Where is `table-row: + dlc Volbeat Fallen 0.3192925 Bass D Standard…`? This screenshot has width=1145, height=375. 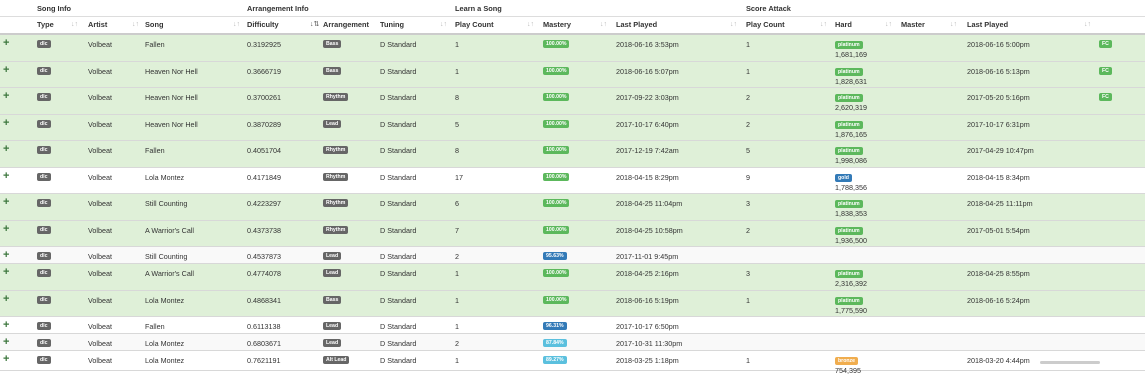
table-row: + dlc Volbeat Fallen 0.3192925 Bass D Standard… is located at coordinates (572, 48).